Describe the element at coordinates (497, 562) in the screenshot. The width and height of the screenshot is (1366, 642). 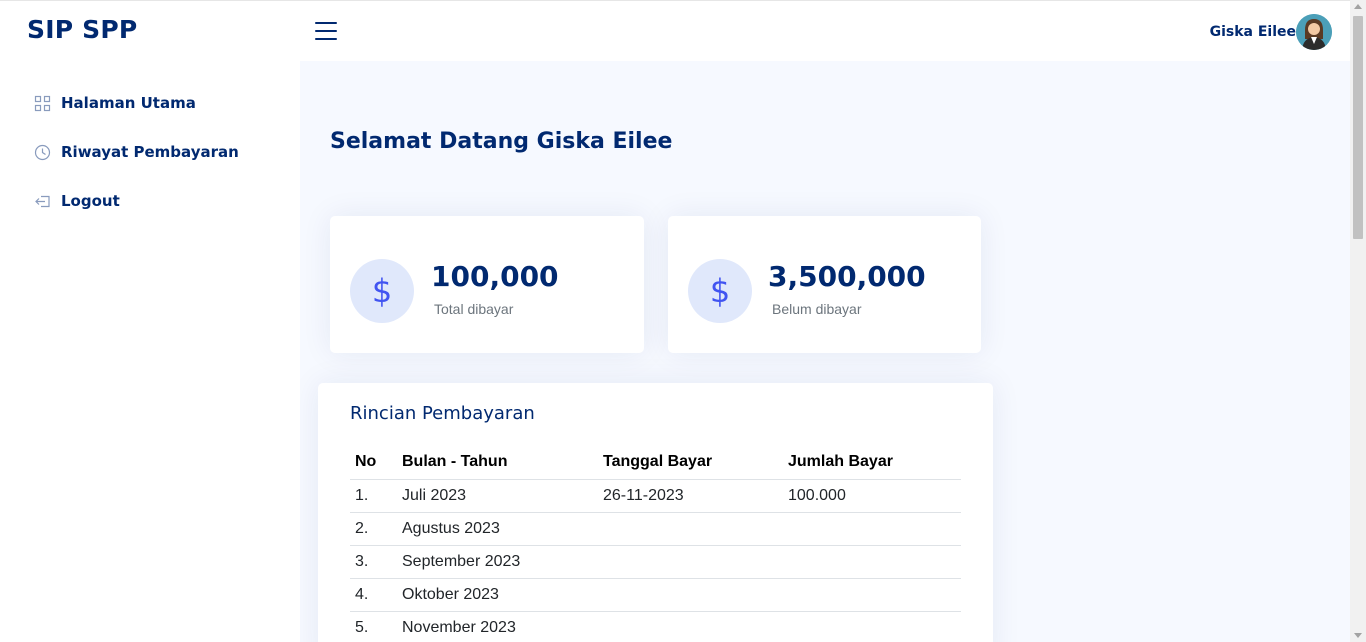
I see `table-cell: September 2023` at that location.